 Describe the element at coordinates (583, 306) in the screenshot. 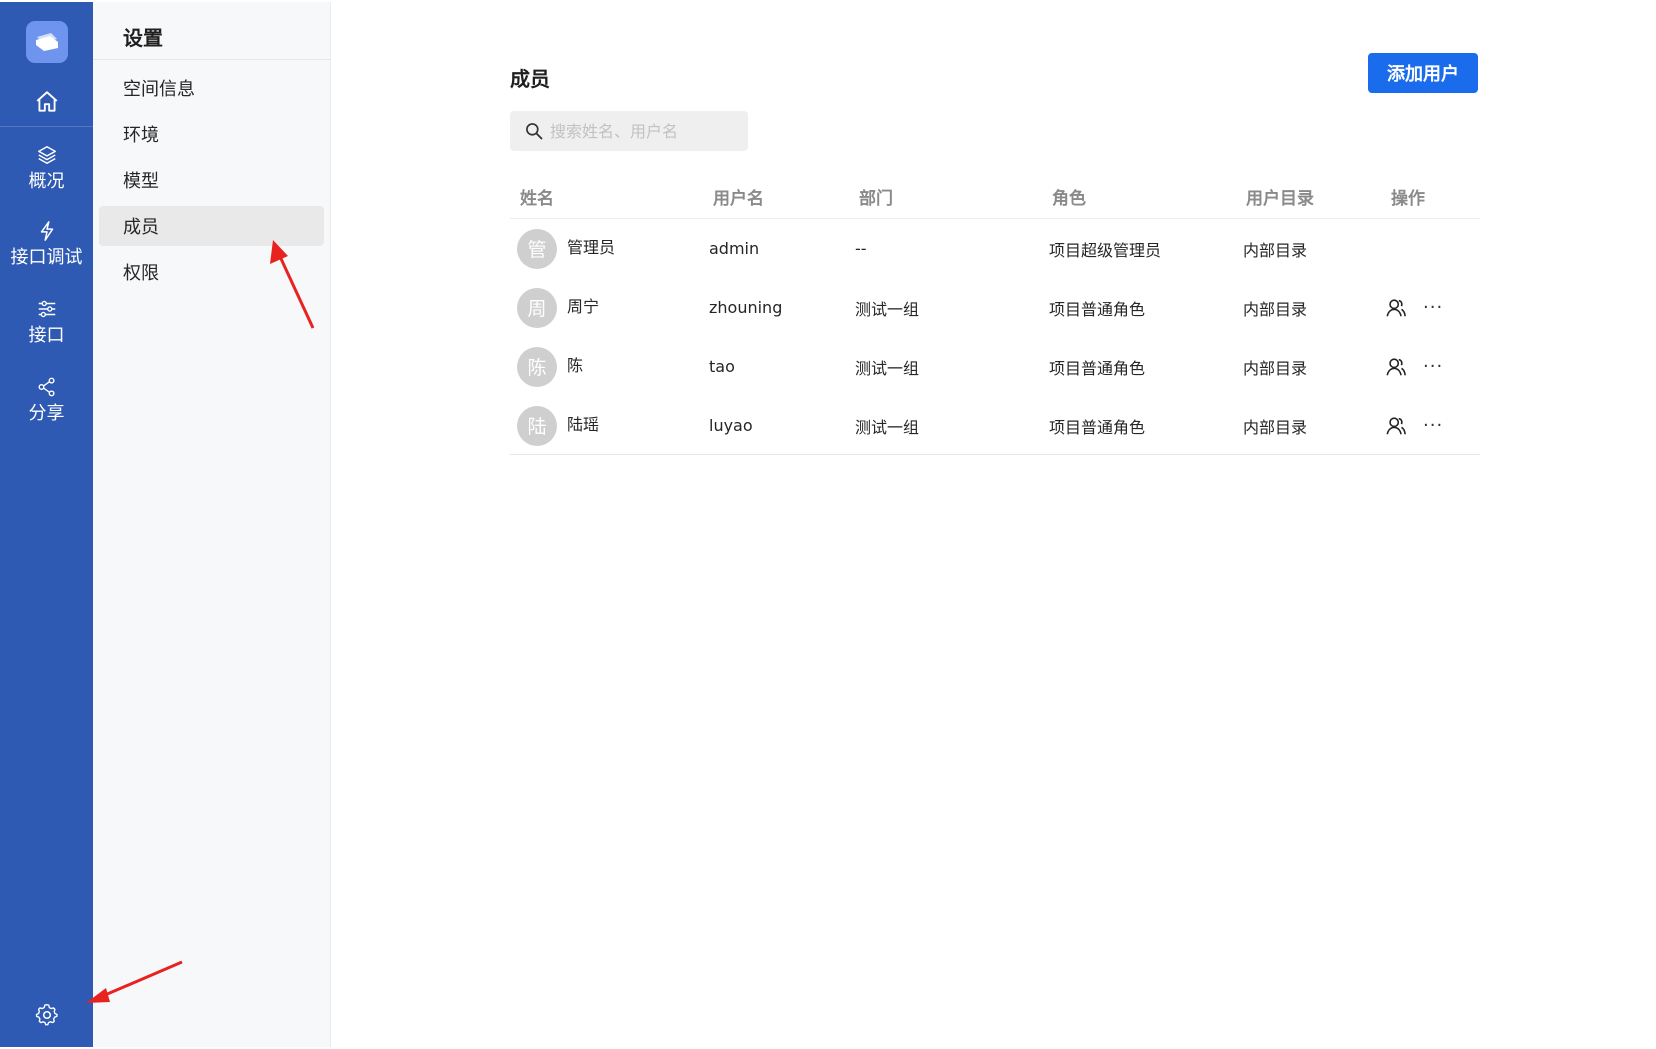

I see `member-name: 周宁` at that location.